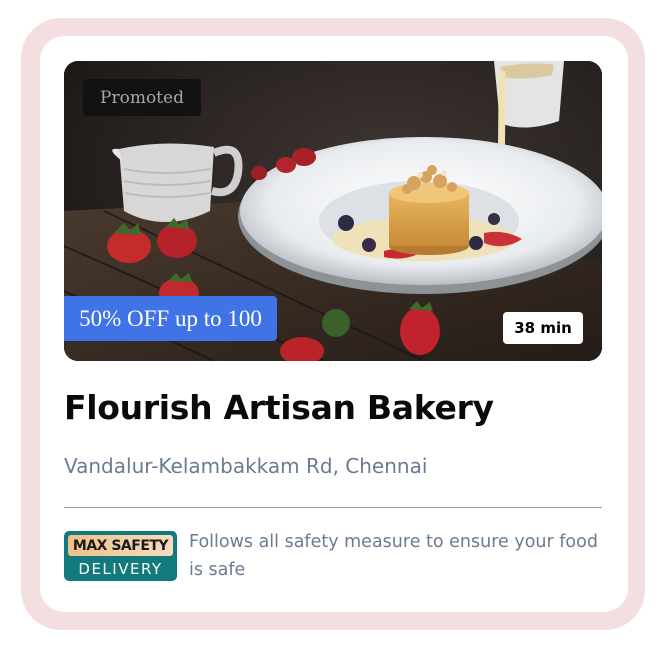  What do you see at coordinates (279, 407) in the screenshot?
I see `restaurant-name: Flourish Artisan Bakery` at bounding box center [279, 407].